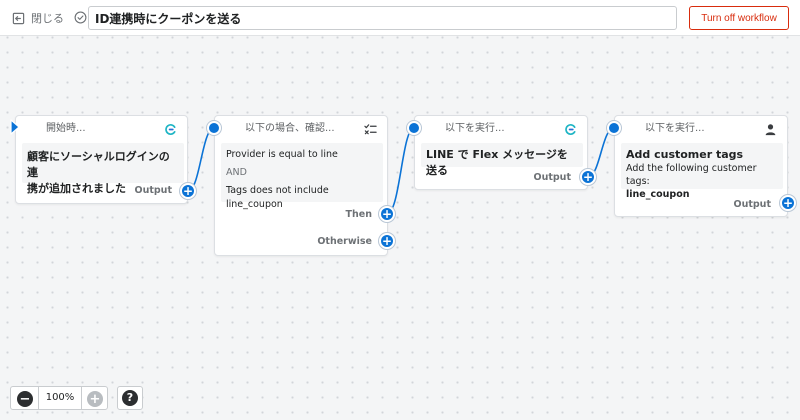 The width and height of the screenshot is (800, 420). What do you see at coordinates (788, 203) in the screenshot?
I see `tags-action-output-port: +` at bounding box center [788, 203].